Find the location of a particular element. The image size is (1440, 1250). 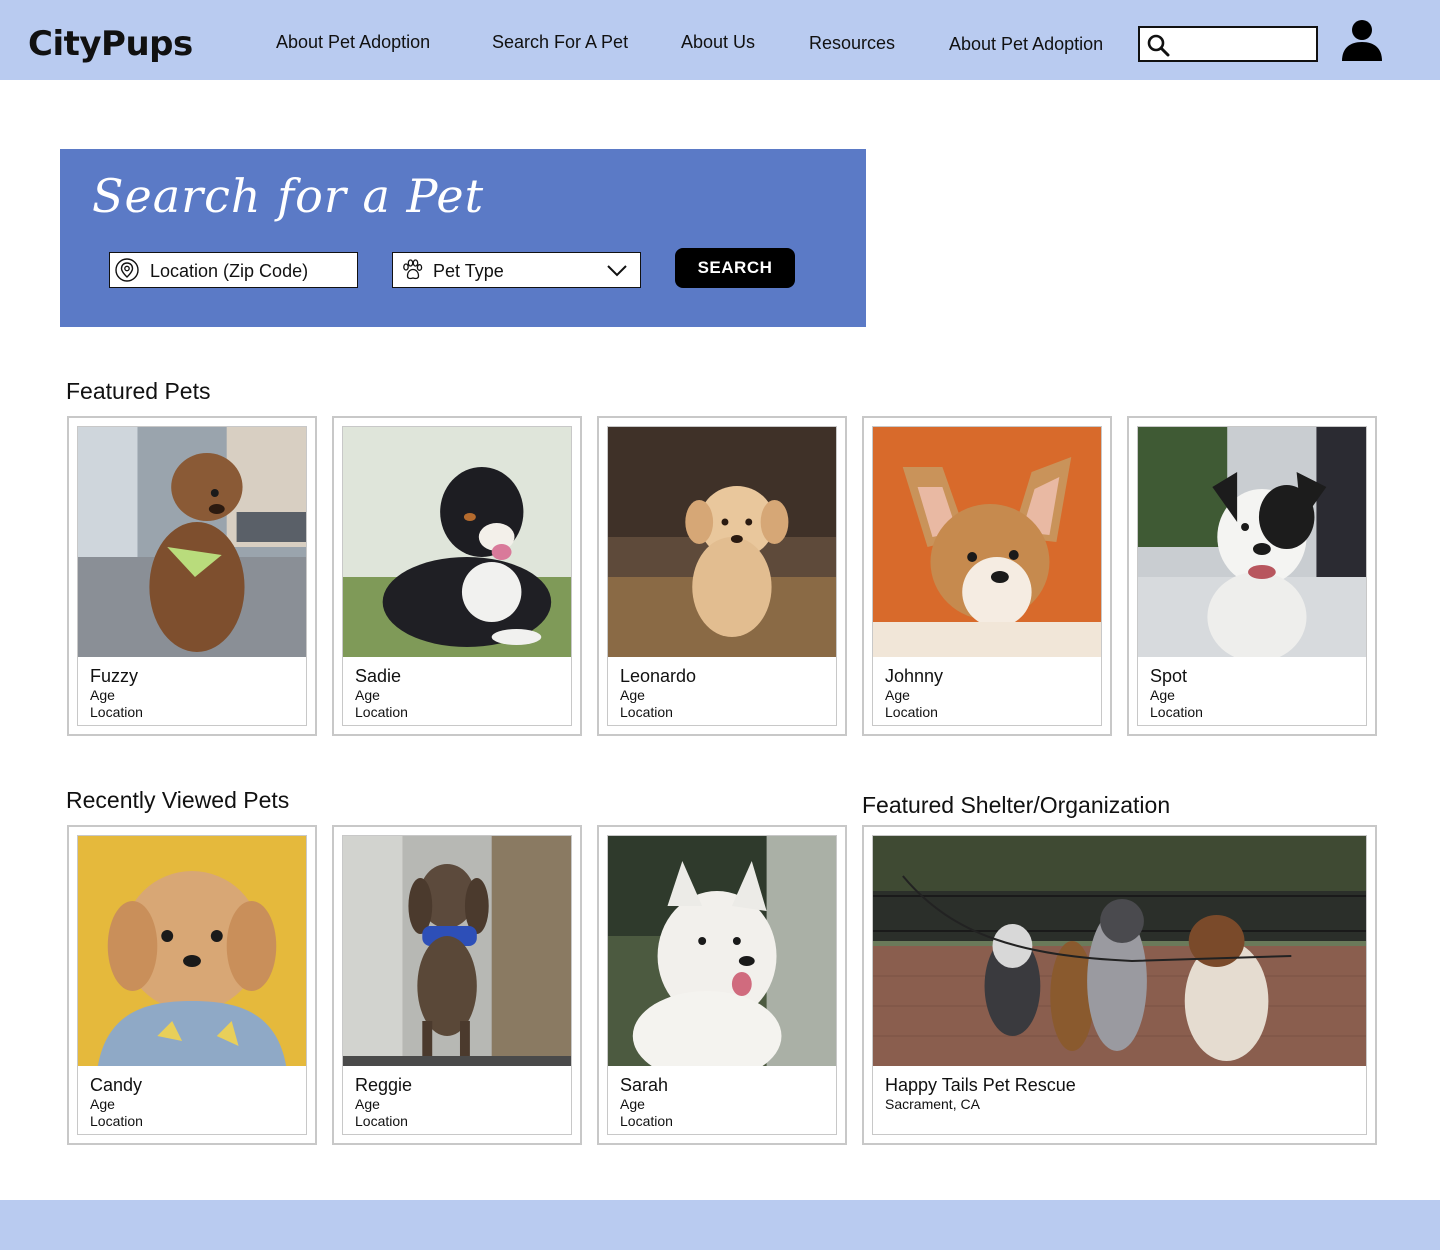

paw-icon is located at coordinates (413, 269).